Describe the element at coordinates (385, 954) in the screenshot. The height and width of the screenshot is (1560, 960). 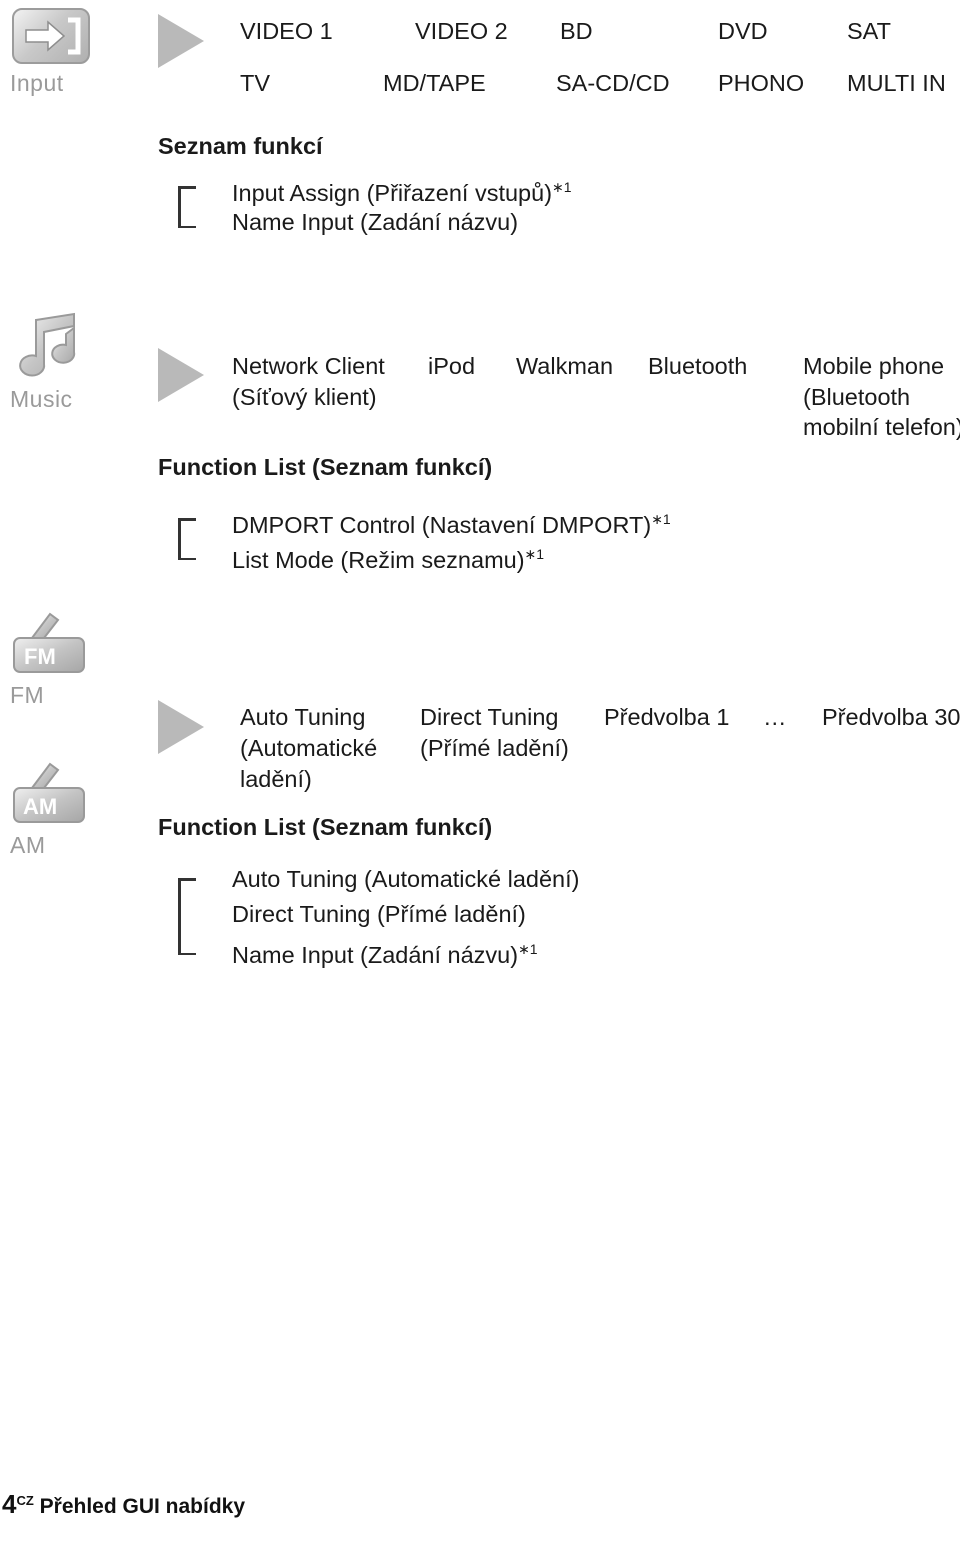
I see `tuner-list-item-2: Name Input (Zadání názvu)∗1` at that location.